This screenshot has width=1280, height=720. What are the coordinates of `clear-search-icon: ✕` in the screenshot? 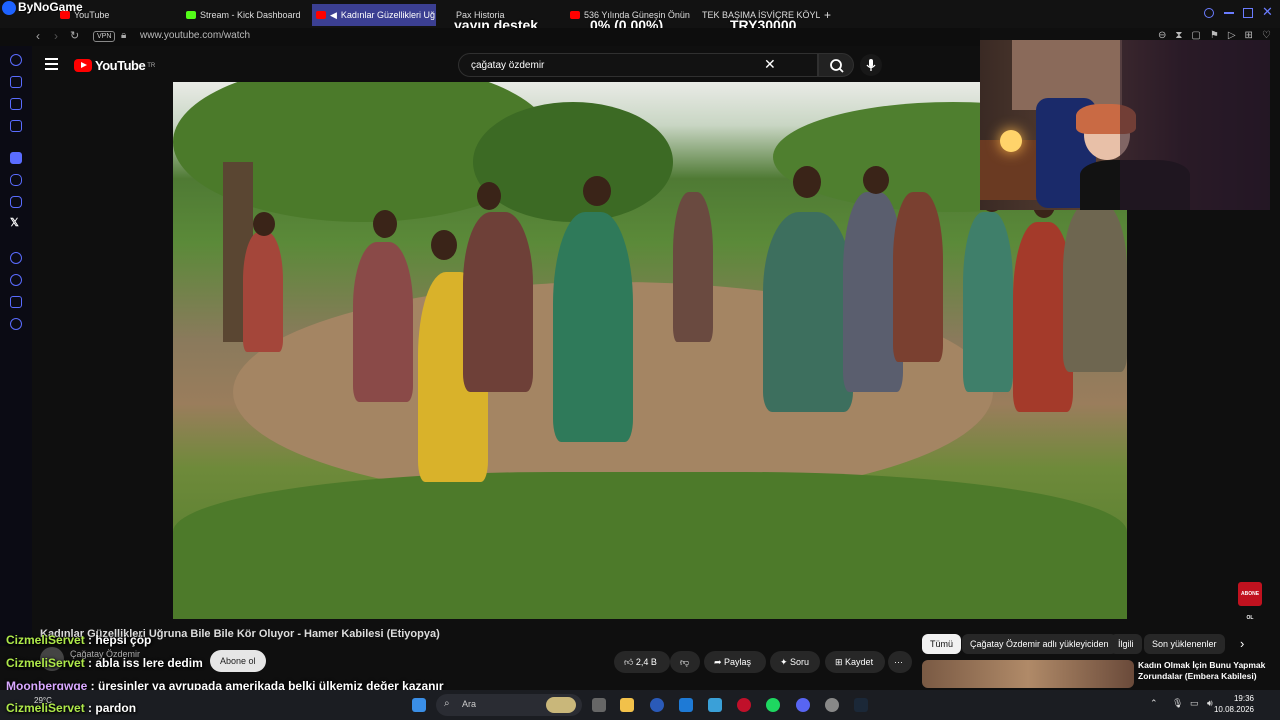 It's located at (770, 64).